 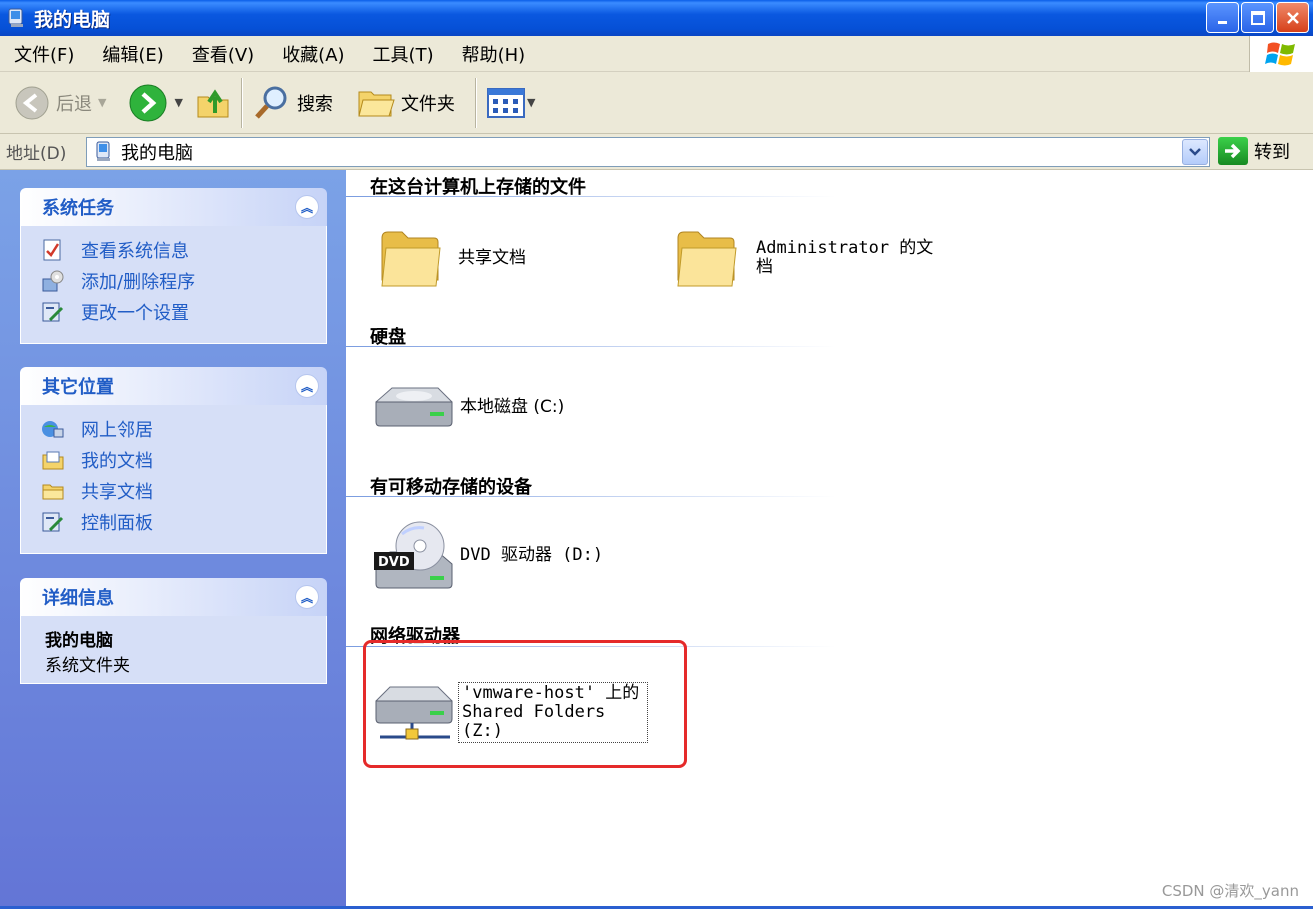 What do you see at coordinates (183, 459) in the screenshot?
I see `place-my-documents: 我的文档` at bounding box center [183, 459].